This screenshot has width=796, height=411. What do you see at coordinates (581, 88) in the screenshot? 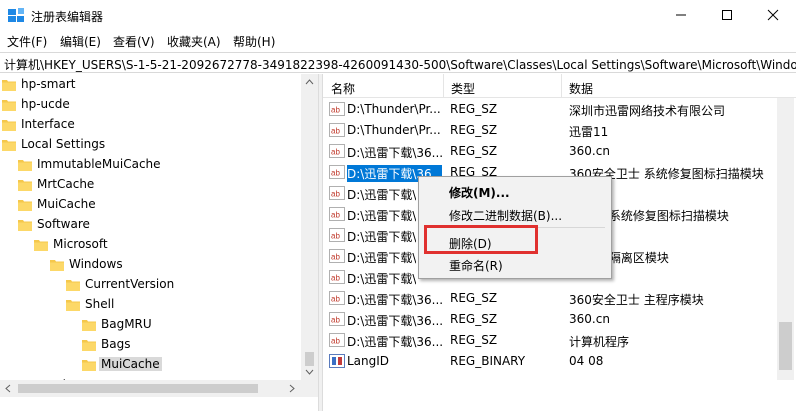
I see `column-header-data: 数据` at bounding box center [581, 88].